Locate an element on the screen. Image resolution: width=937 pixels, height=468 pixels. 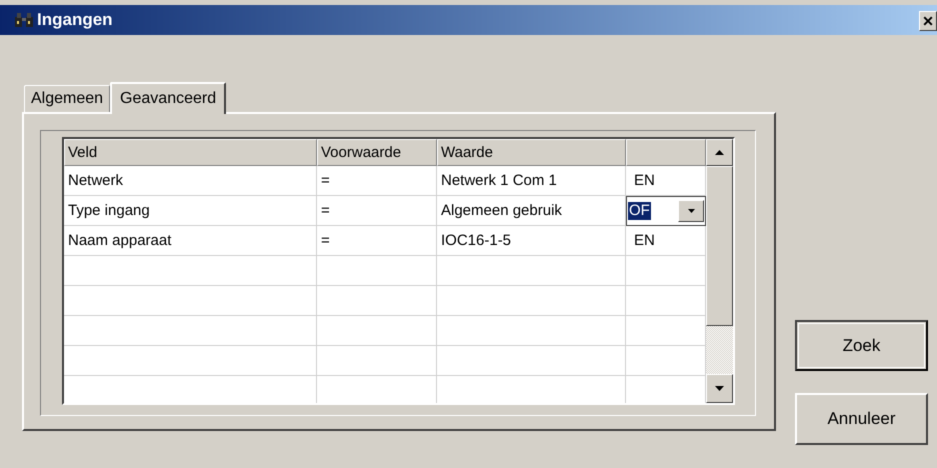
up-arrow-icon is located at coordinates (719, 152).